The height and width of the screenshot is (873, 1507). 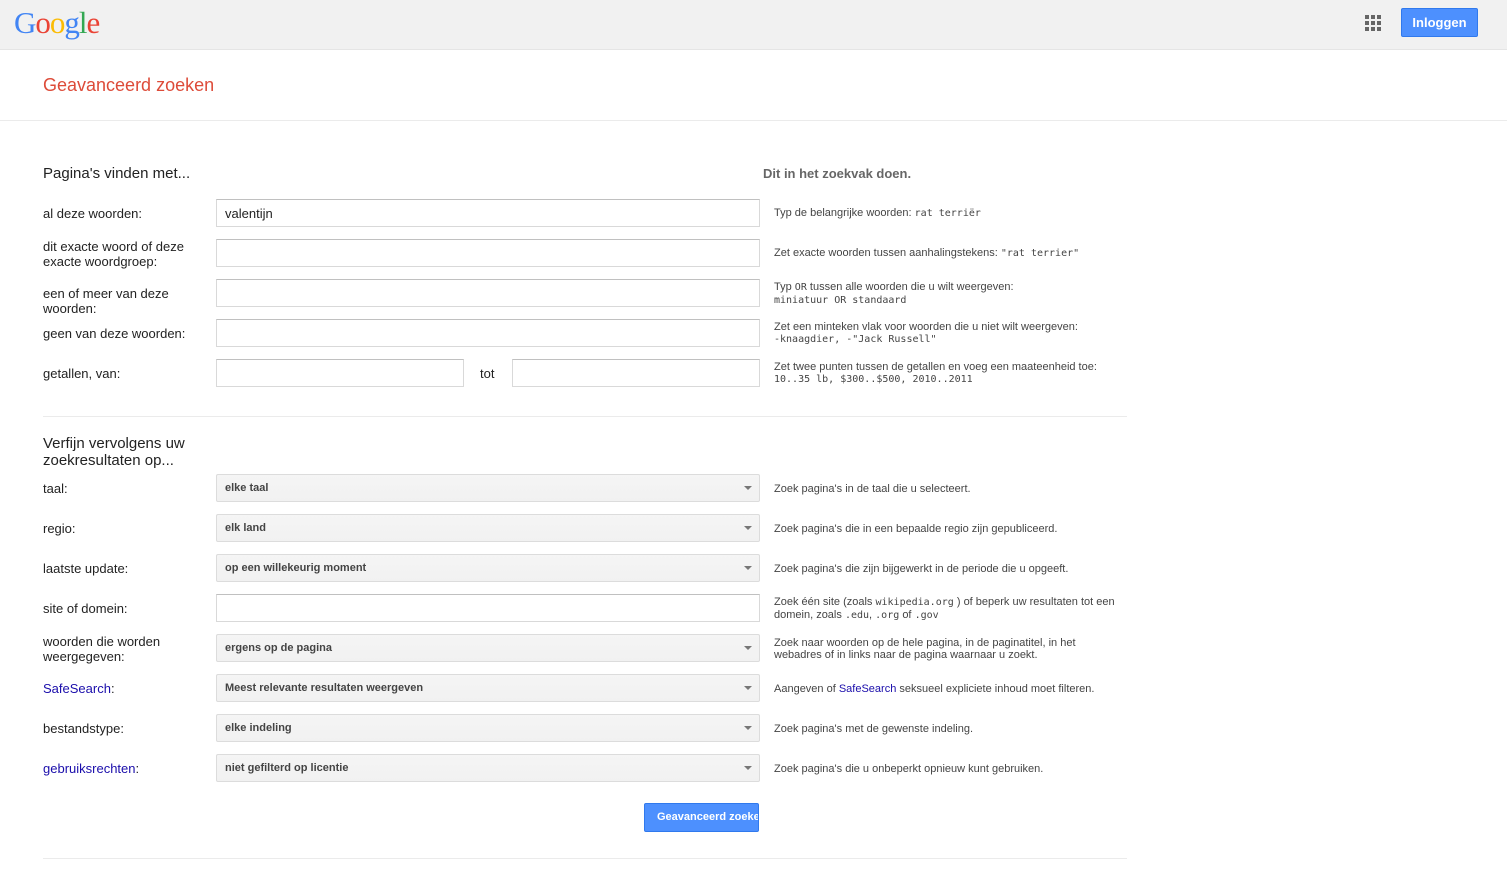 I want to click on logo-letter: l, so click(x=83, y=22).